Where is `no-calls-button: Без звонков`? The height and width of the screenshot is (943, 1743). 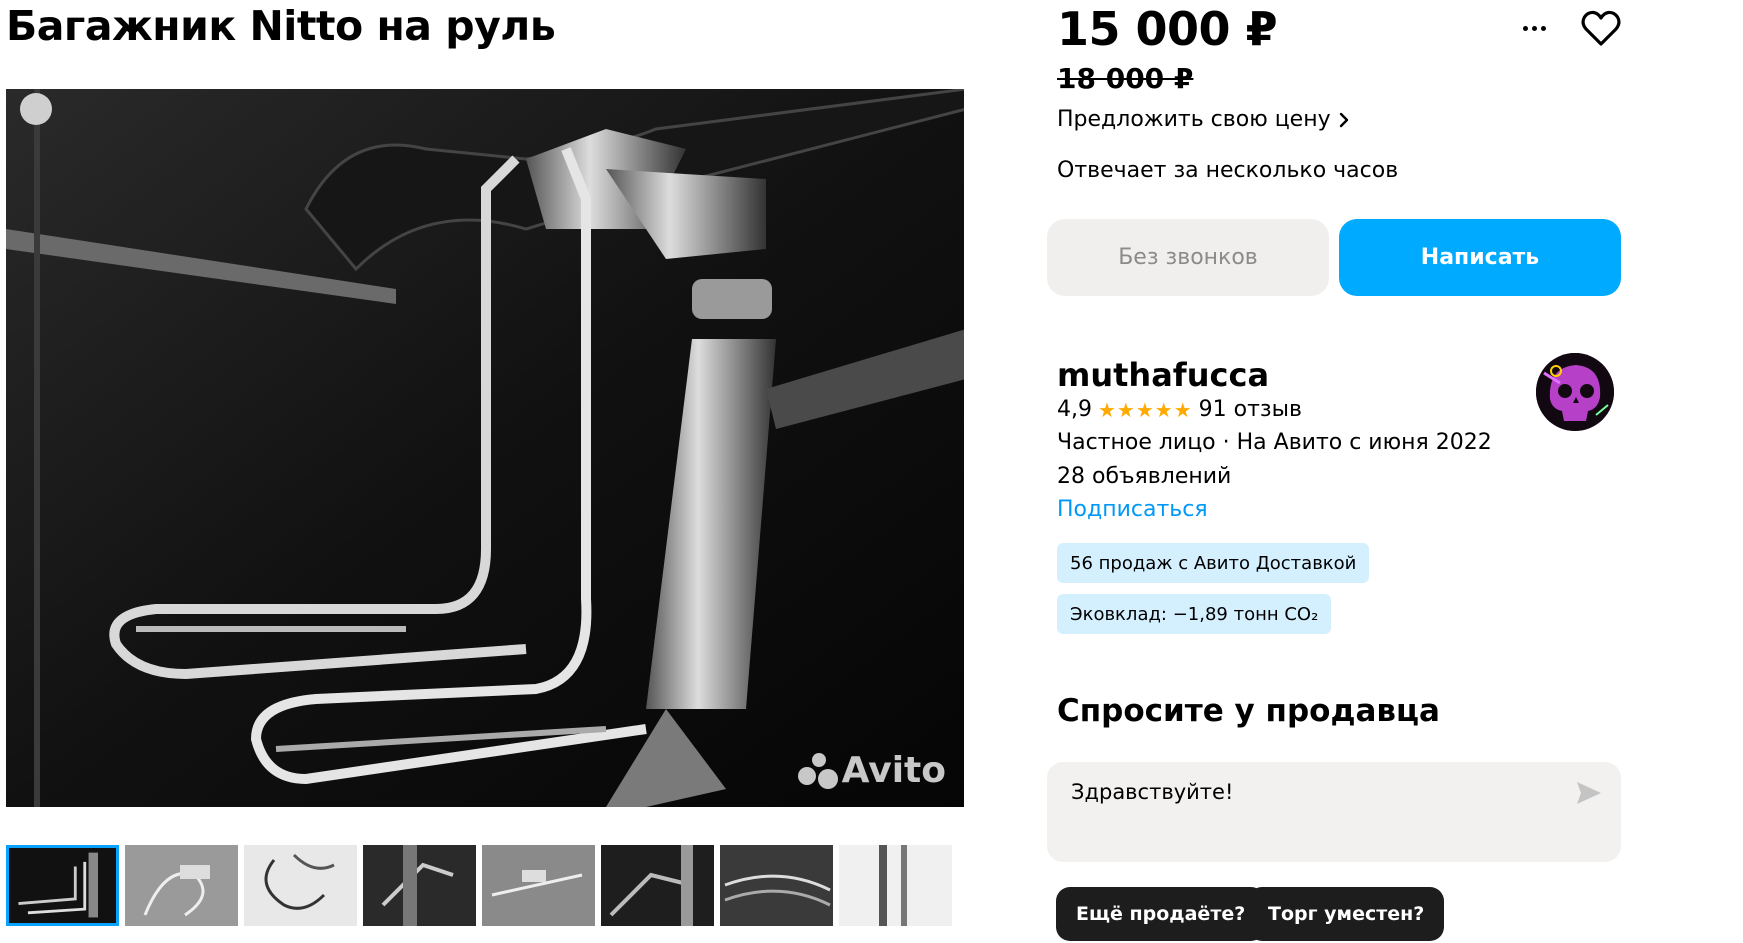
no-calls-button: Без звонков is located at coordinates (1188, 257).